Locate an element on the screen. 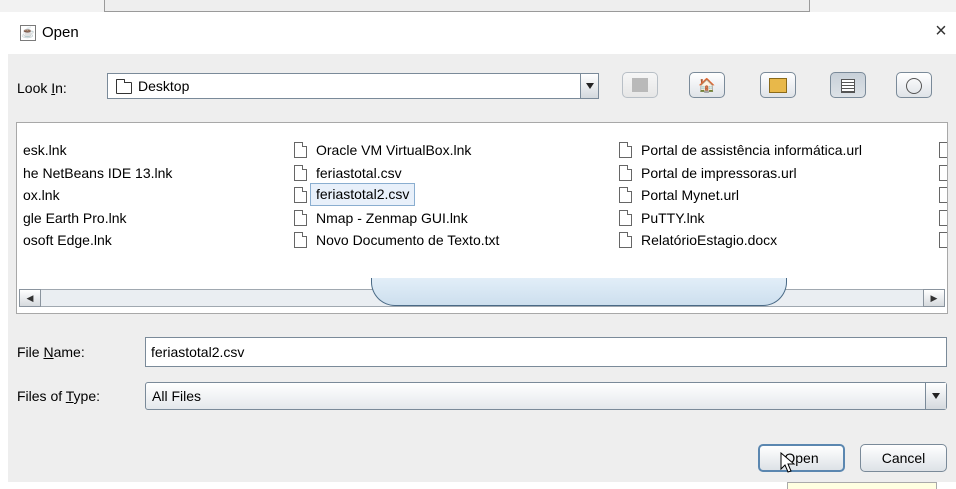 Image resolution: width=956 pixels, height=489 pixels. file-name: esk.lnk is located at coordinates (45, 150).